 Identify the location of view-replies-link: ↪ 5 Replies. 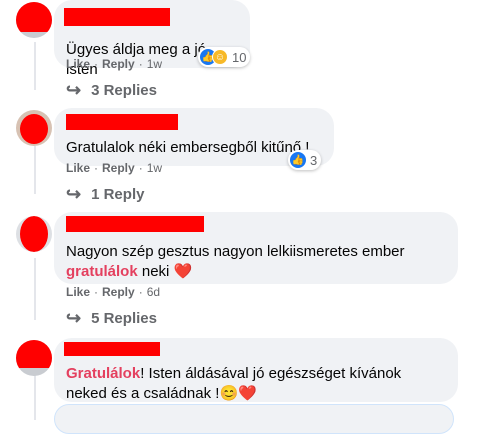
(111, 318).